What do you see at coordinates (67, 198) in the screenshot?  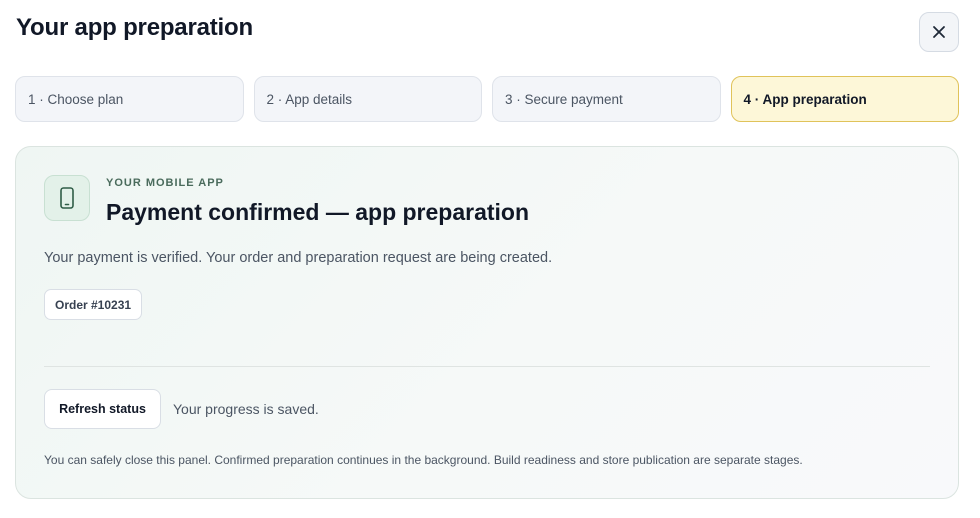 I see `mobile-phone-icon` at bounding box center [67, 198].